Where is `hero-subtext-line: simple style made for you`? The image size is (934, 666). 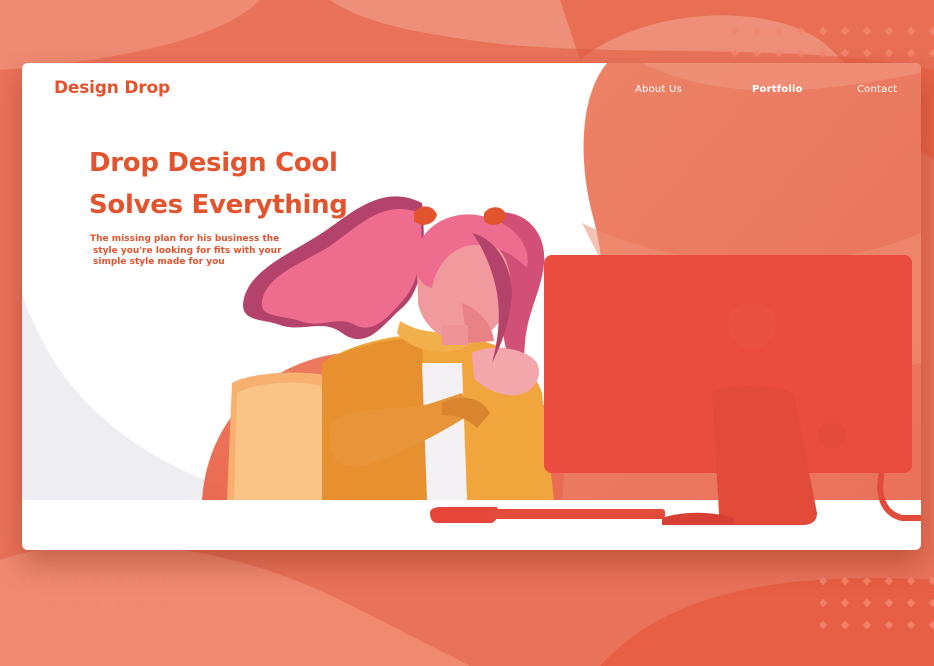 hero-subtext-line: simple style made for you is located at coordinates (159, 262).